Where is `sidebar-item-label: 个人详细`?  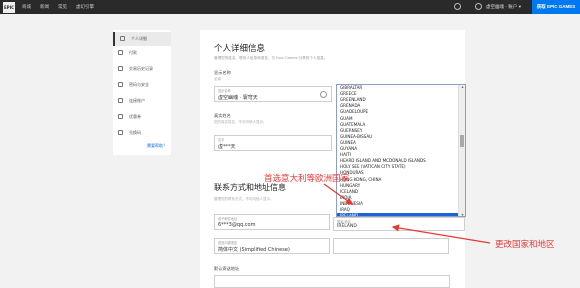
sidebar-item-label: 个人详细 is located at coordinates (139, 38).